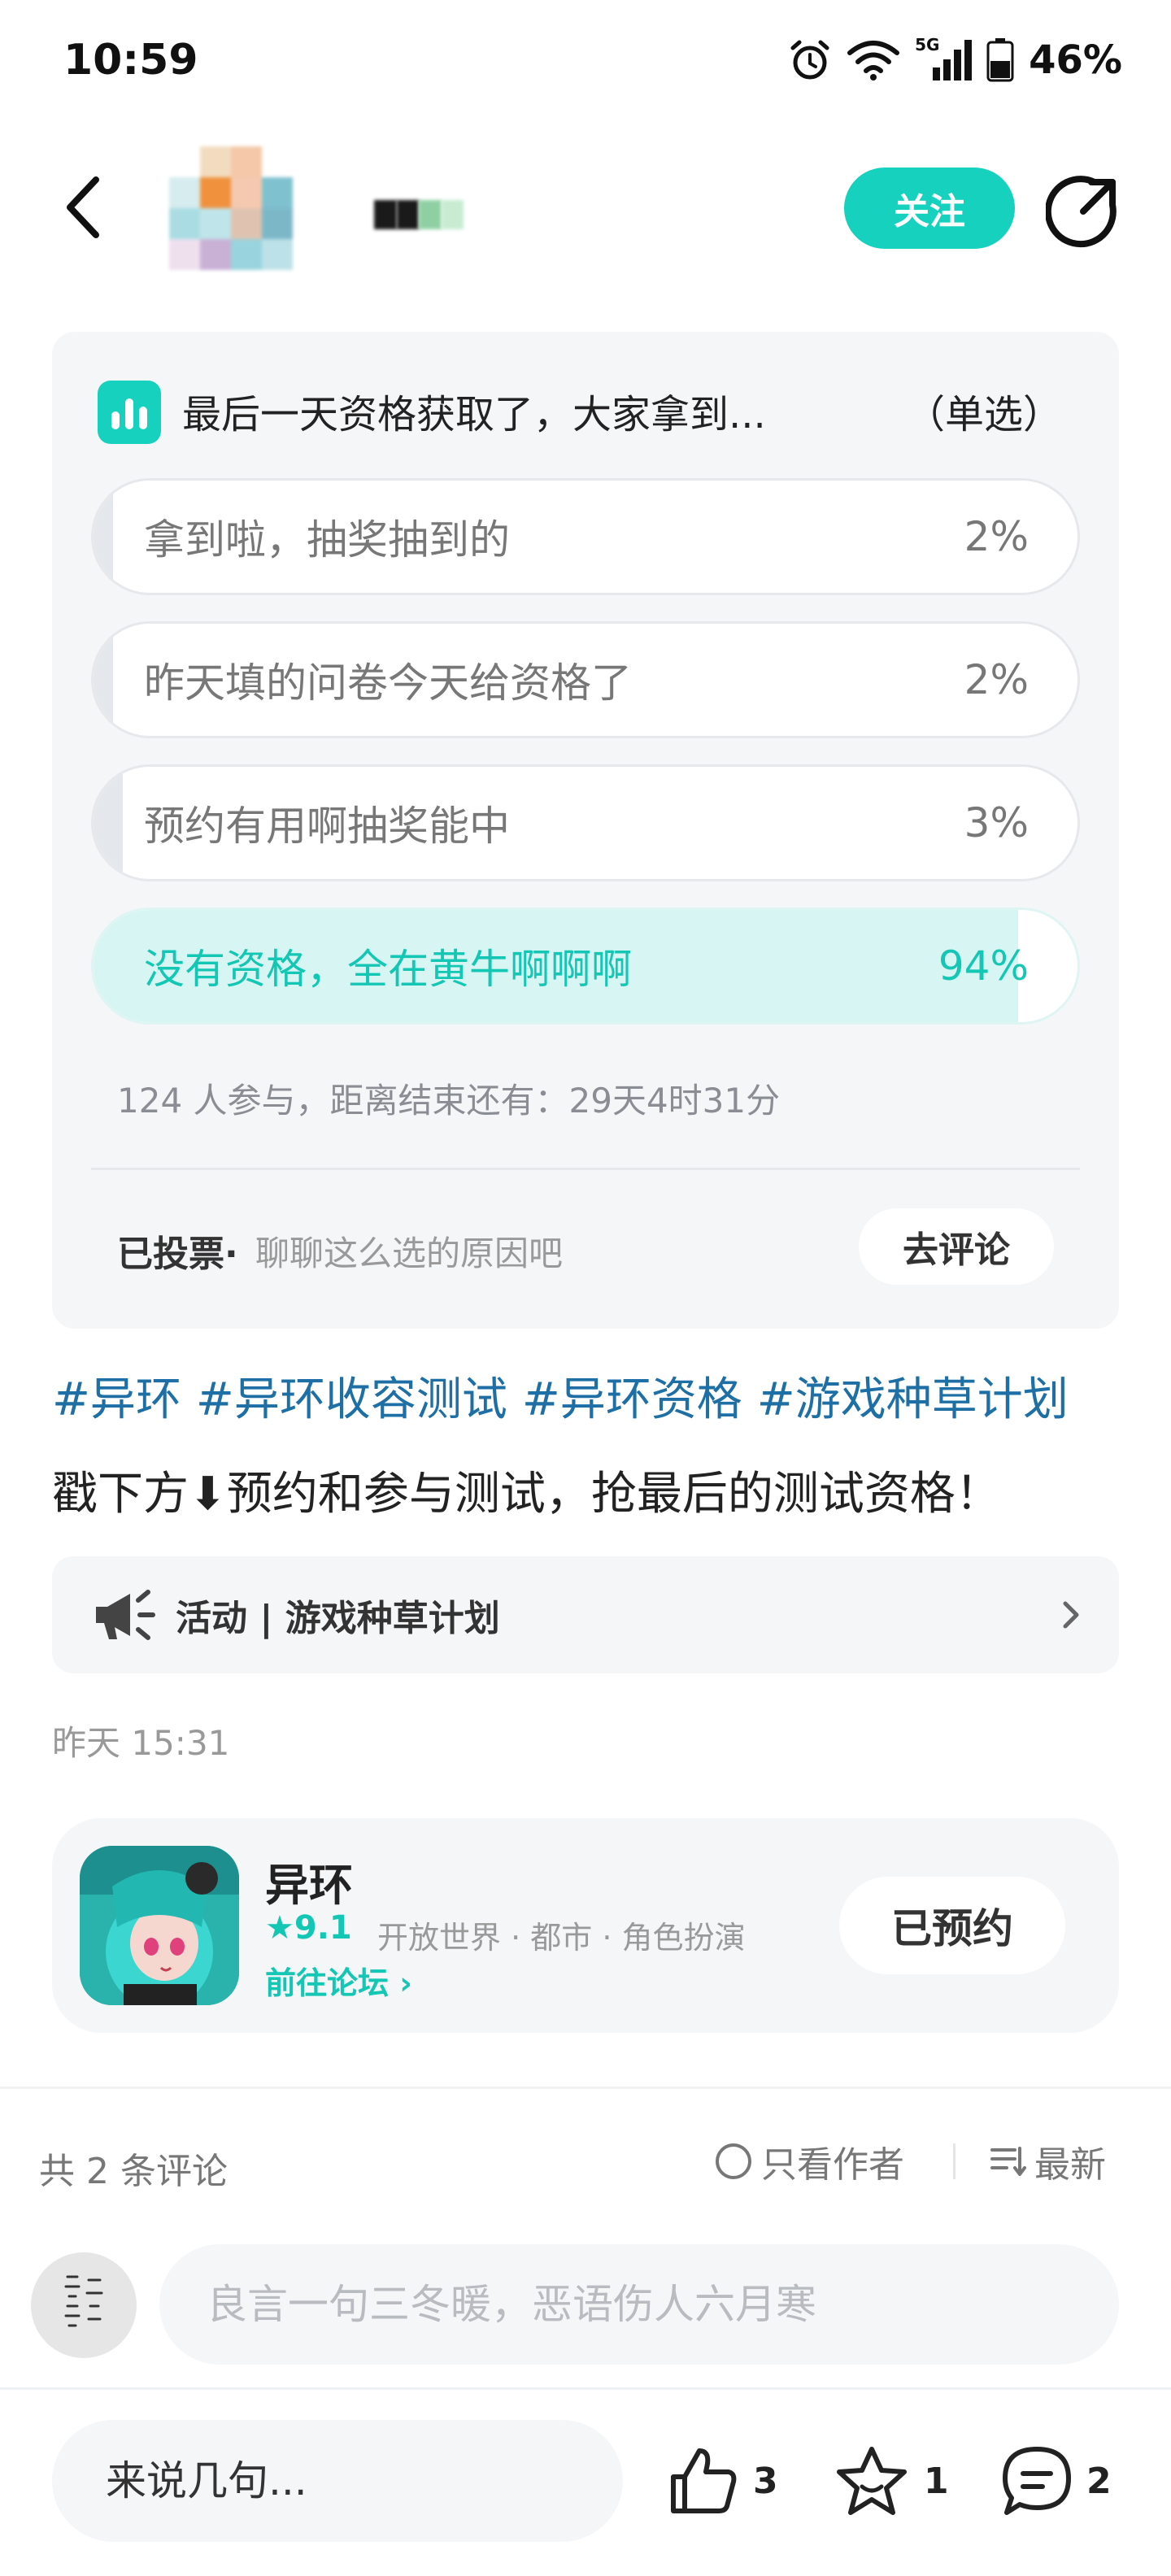 This screenshot has width=1171, height=2576. Describe the element at coordinates (1008, 2161) in the screenshot. I see `sort-icon` at that location.